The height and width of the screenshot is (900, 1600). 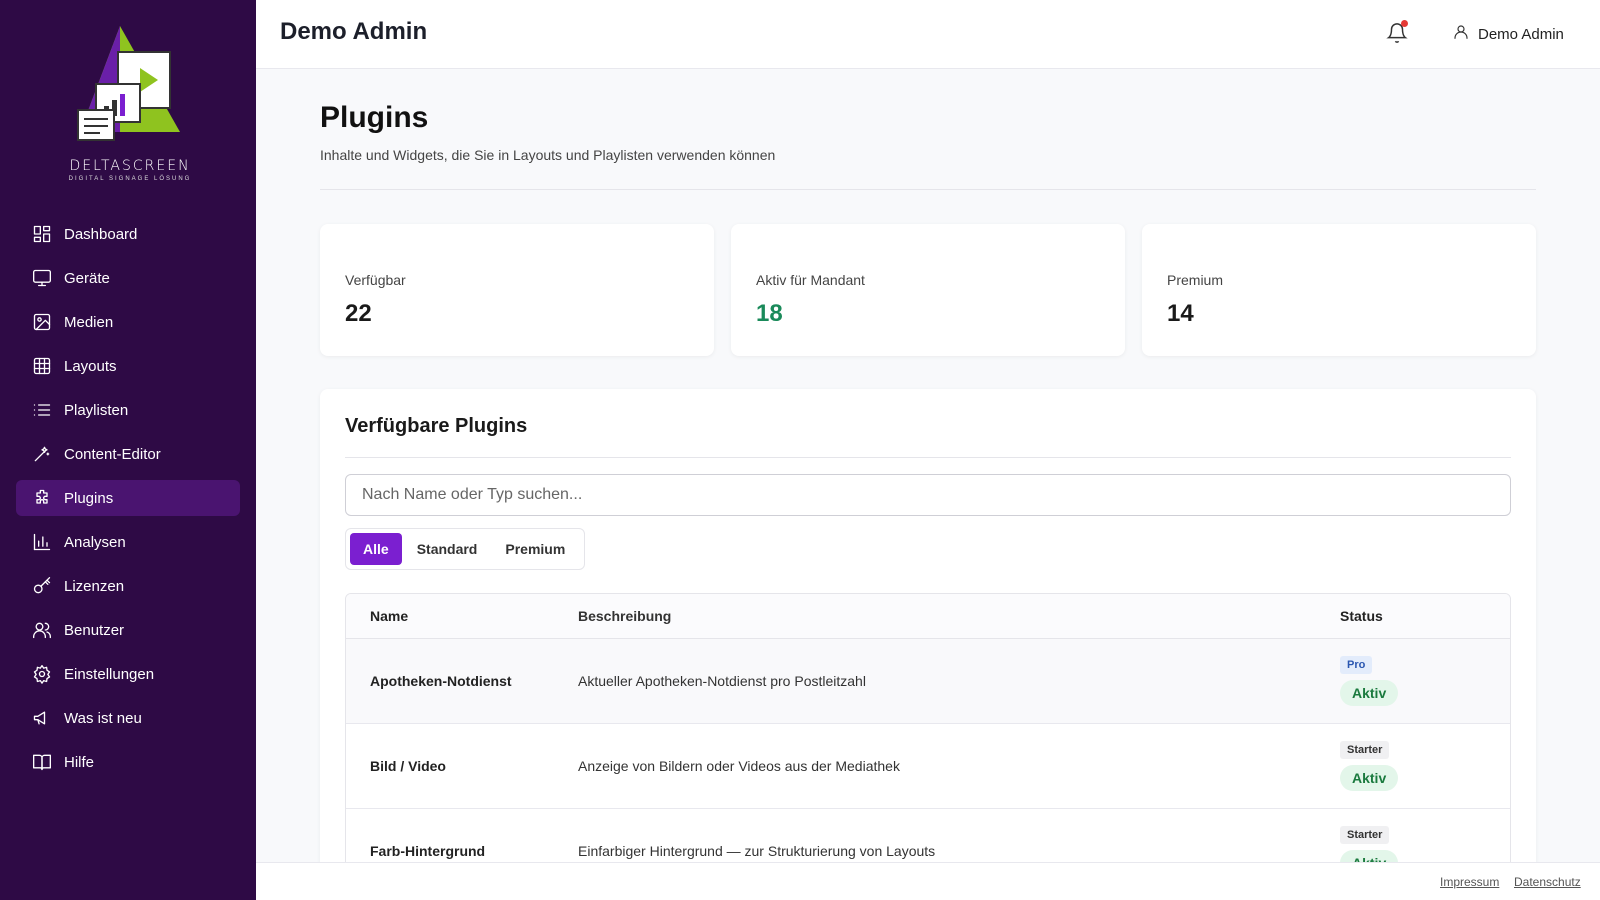 What do you see at coordinates (1425, 681) in the screenshot?
I see `plugin-status: Pro Aktiv` at bounding box center [1425, 681].